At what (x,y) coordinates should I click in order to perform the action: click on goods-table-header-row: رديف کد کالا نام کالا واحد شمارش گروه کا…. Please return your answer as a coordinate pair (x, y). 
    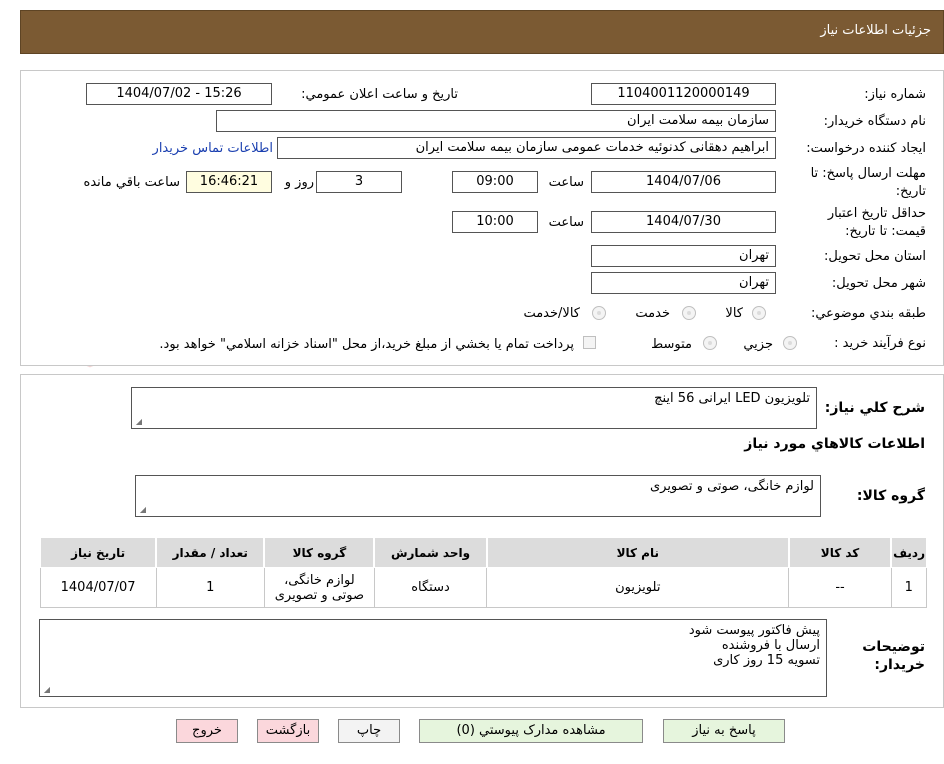
    Looking at the image, I should click on (483, 552).